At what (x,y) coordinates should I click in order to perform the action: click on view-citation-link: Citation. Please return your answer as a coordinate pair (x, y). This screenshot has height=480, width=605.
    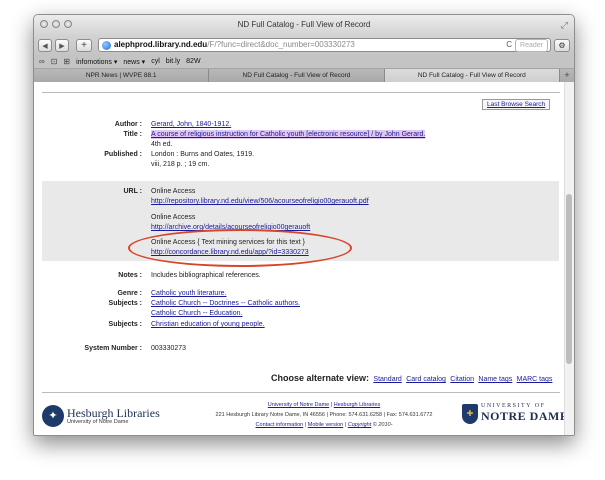
    Looking at the image, I should click on (462, 379).